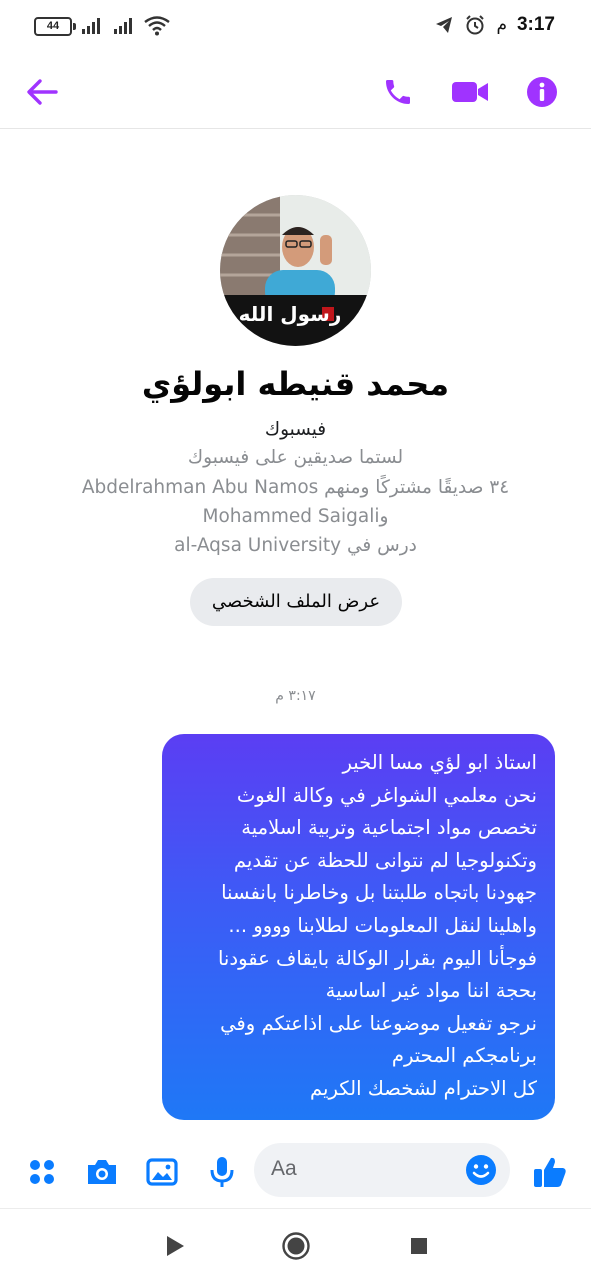 Image resolution: width=591 pixels, height=1280 pixels. What do you see at coordinates (501, 25) in the screenshot?
I see `clock-suffix: م` at bounding box center [501, 25].